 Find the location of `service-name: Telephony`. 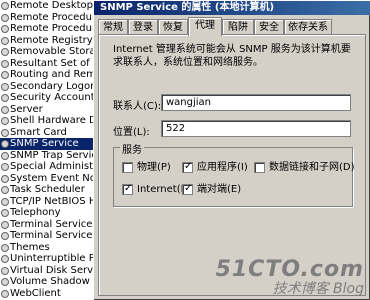

service-name: Telephony is located at coordinates (35, 212).